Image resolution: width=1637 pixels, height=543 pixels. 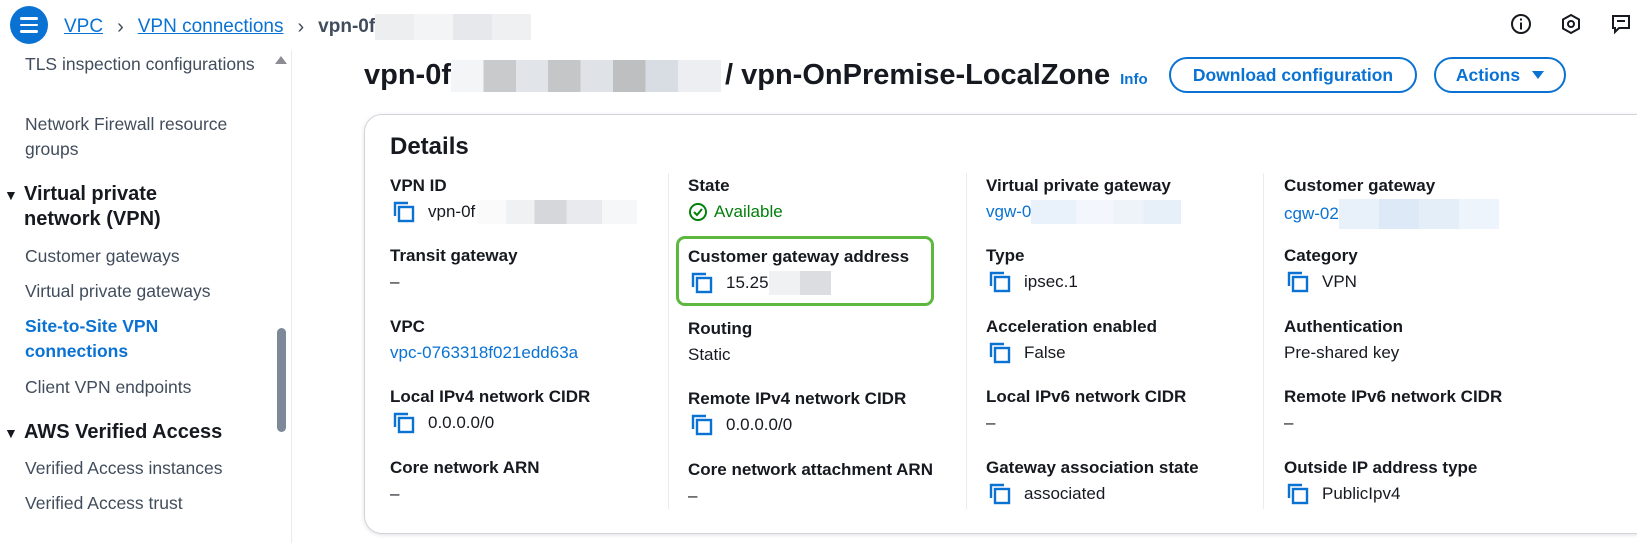 What do you see at coordinates (211, 27) in the screenshot?
I see `breadcrumb-vpn-connections: VPN connections` at bounding box center [211, 27].